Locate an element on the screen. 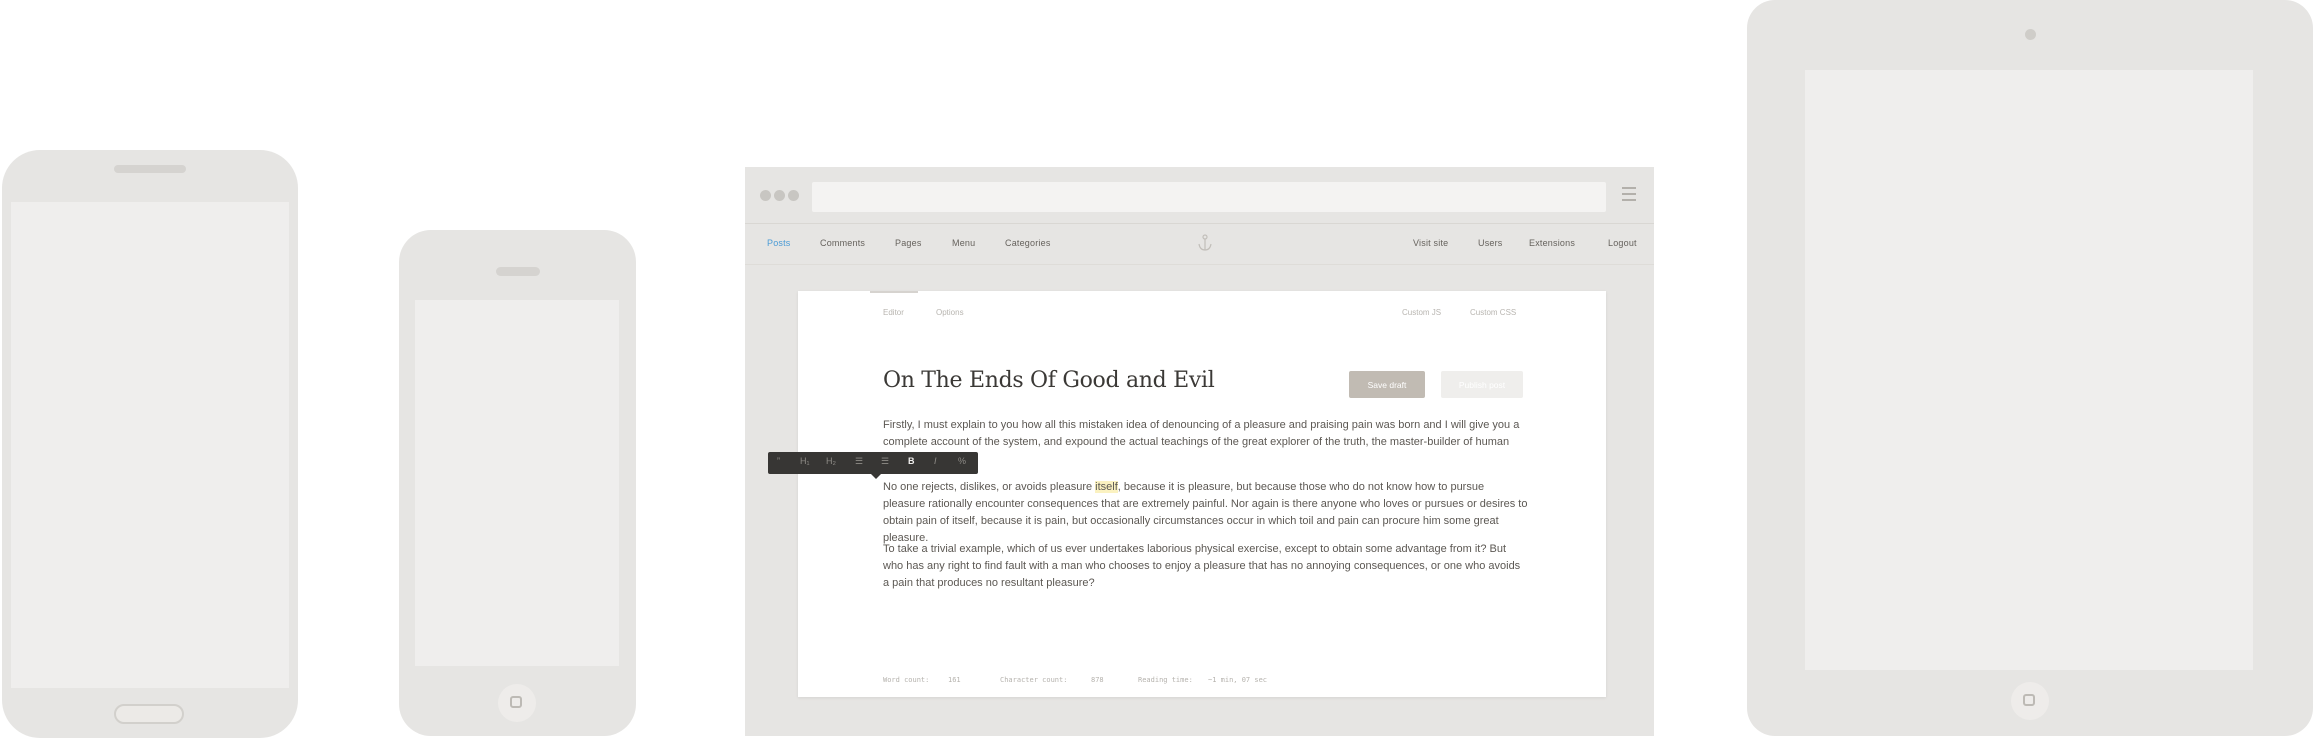 This screenshot has width=2314, height=740. anchor-icon is located at coordinates (1205, 243).